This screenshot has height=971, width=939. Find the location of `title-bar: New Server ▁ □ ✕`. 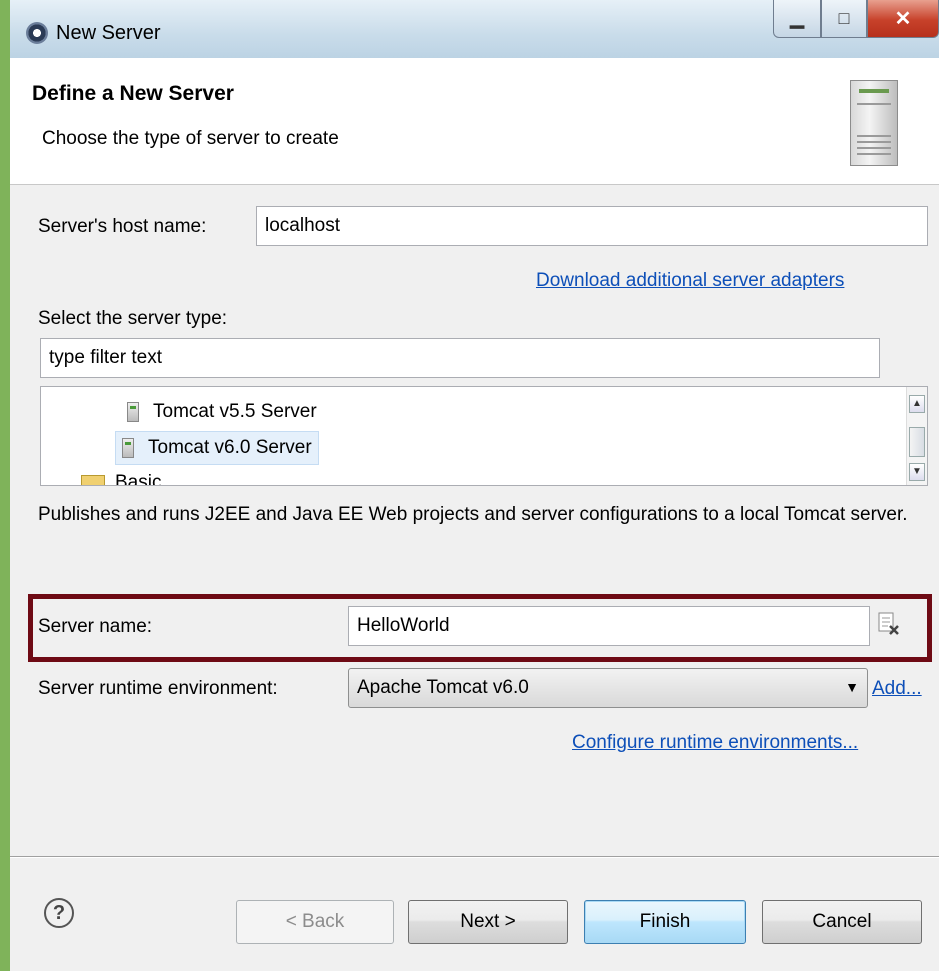

title-bar: New Server ▁ □ ✕ is located at coordinates (474, 29).